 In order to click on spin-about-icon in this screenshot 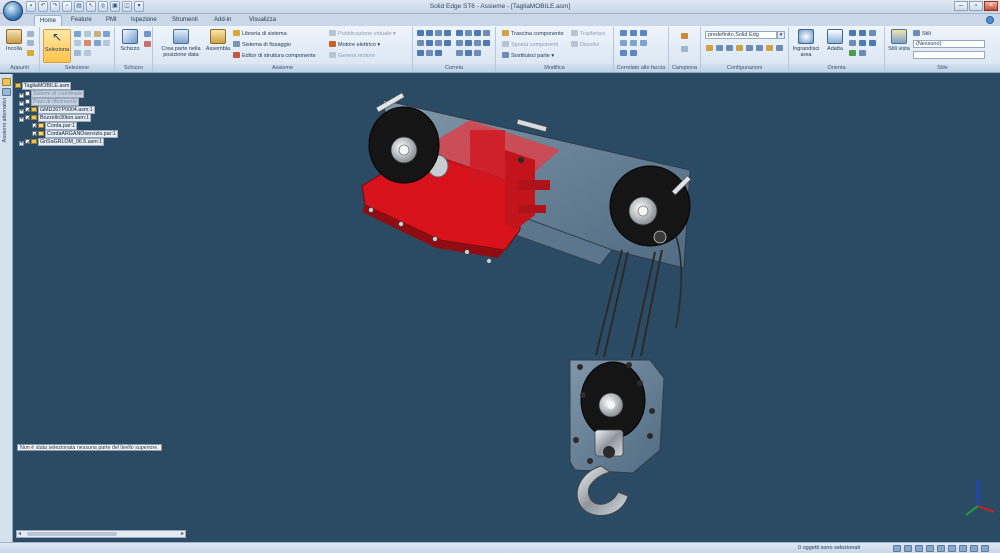, I will do `click(862, 53)`.